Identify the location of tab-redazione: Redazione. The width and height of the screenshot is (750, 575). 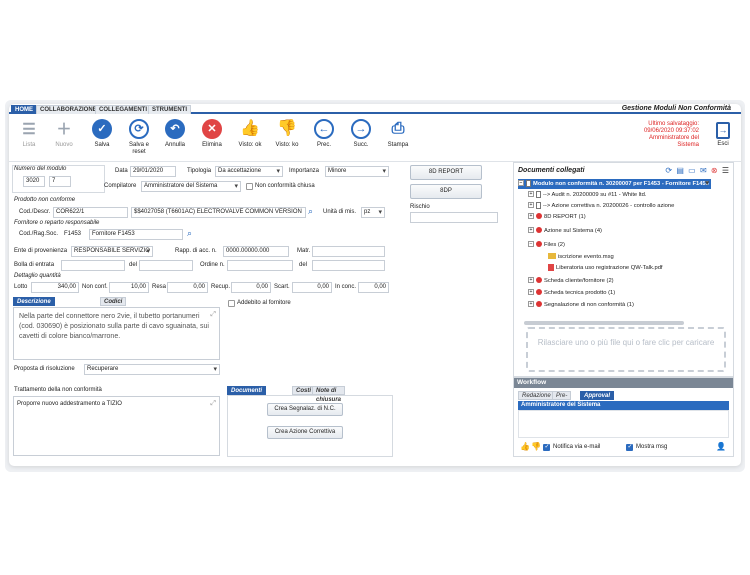
(536, 395).